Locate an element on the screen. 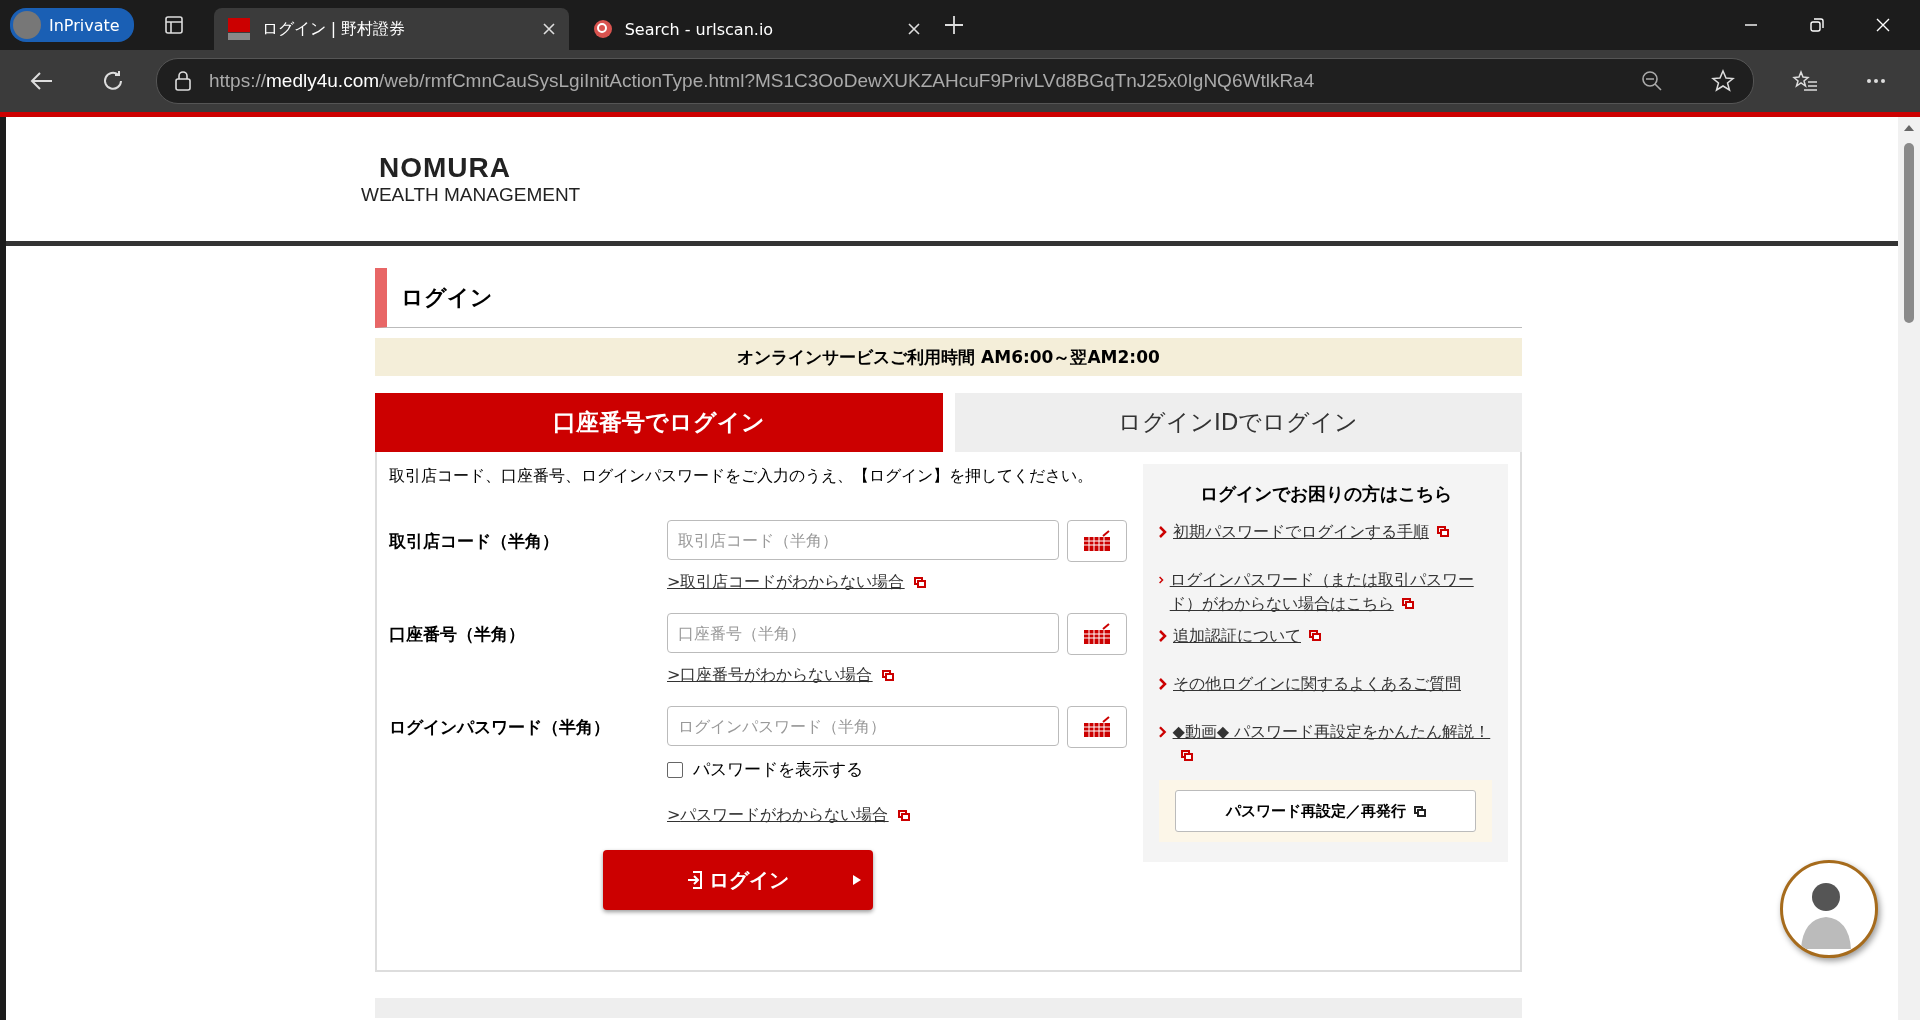 The image size is (1920, 1020). field-label: 口座番号（半角） is located at coordinates (457, 634).